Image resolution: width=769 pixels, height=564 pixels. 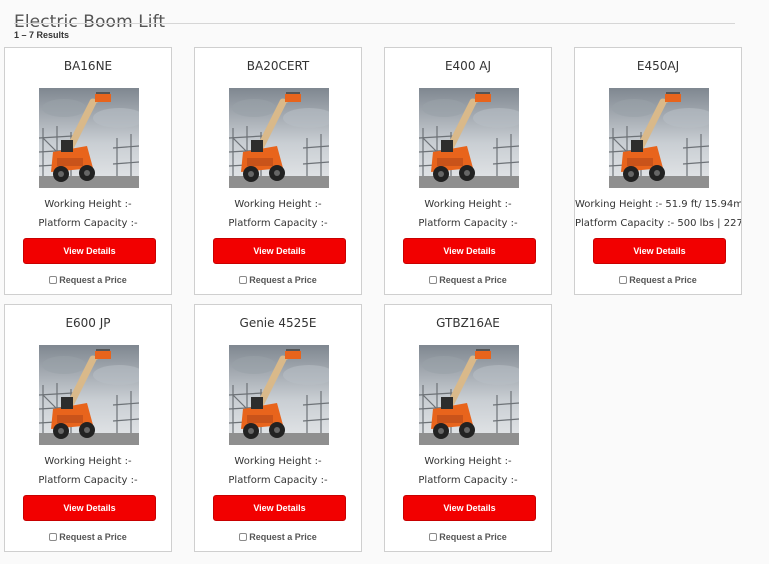 What do you see at coordinates (658, 204) in the screenshot?
I see `working-height: Working Height :- 51.9 ft/ 15.94m` at bounding box center [658, 204].